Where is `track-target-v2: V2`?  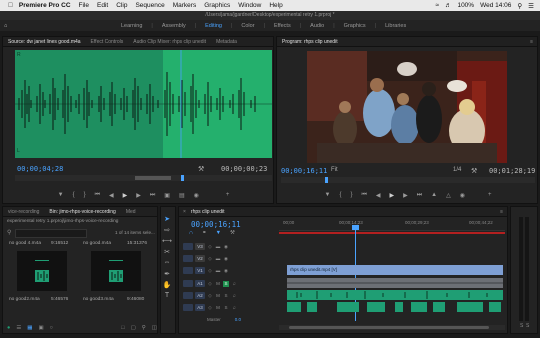 track-target-v2: V2 is located at coordinates (200, 258).